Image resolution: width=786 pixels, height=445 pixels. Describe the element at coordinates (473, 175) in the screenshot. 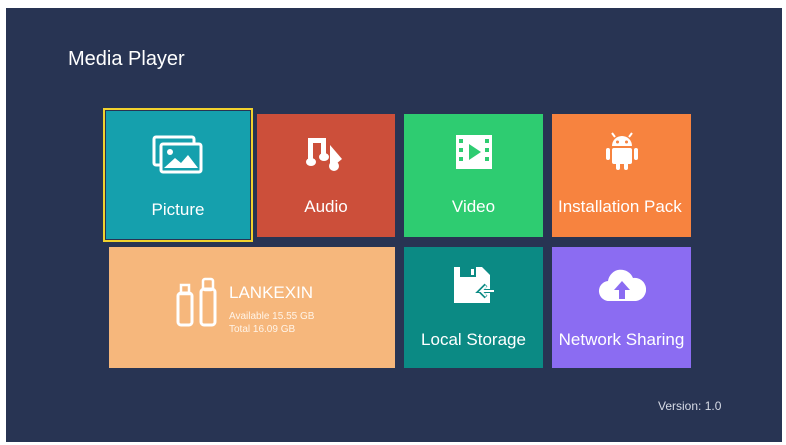

I see `tile-video: Video` at that location.